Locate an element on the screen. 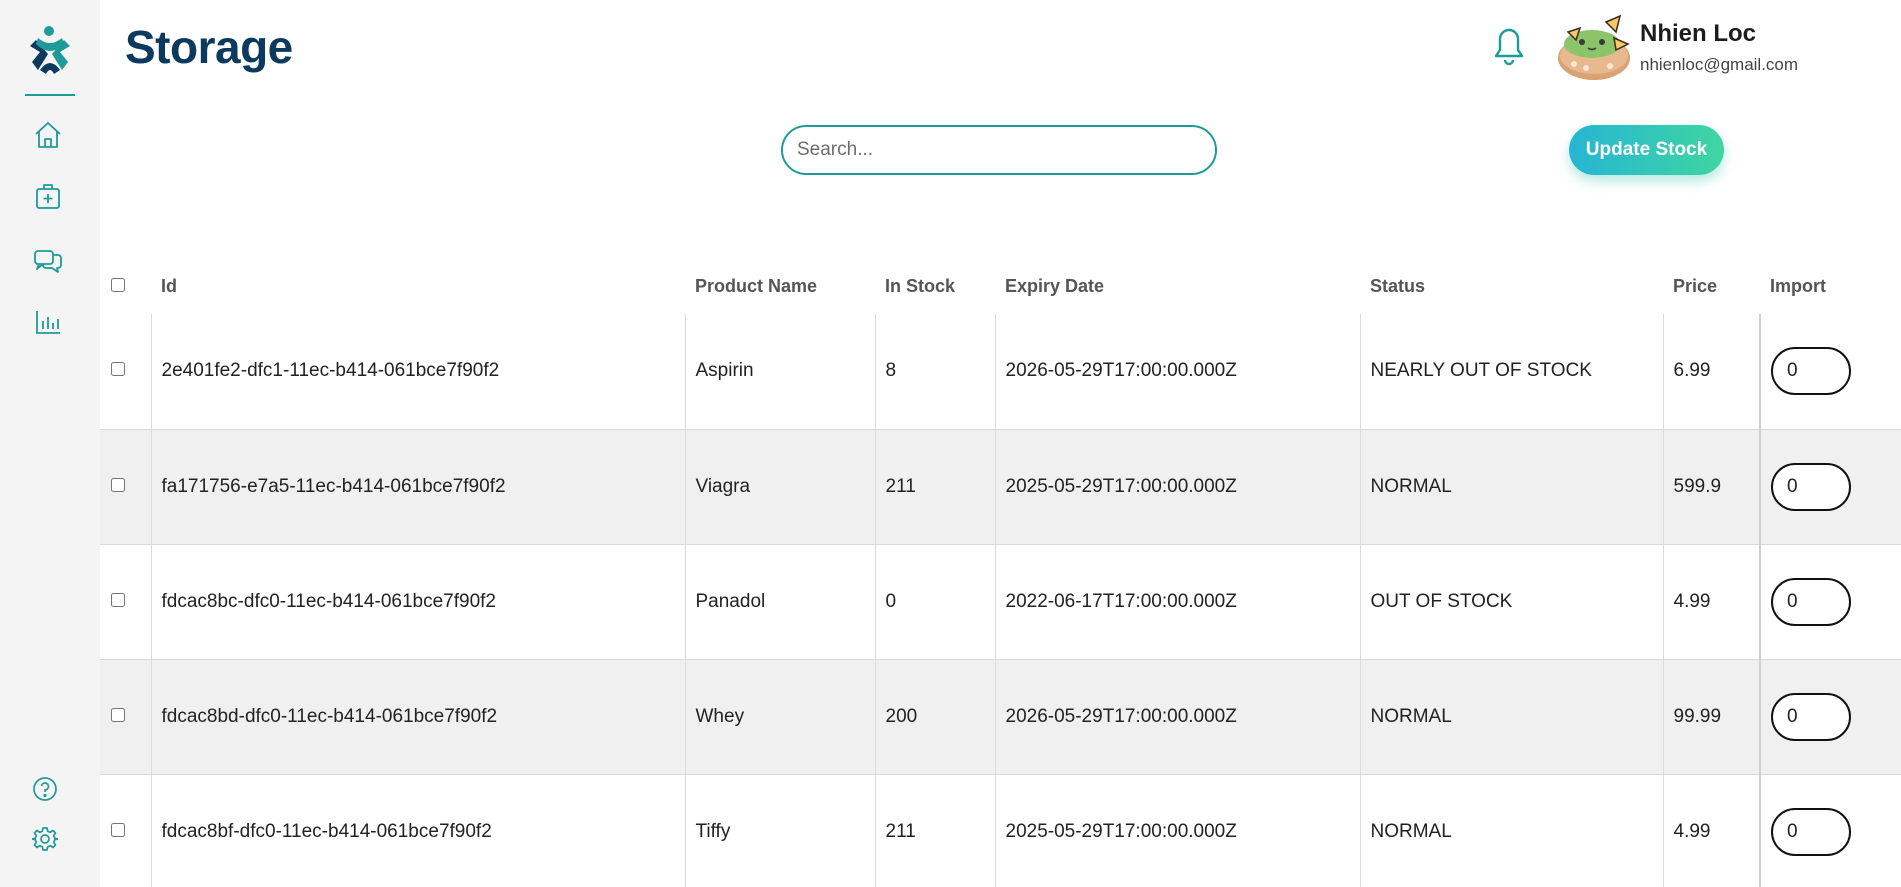 The height and width of the screenshot is (887, 1901). sidebar-item-reports is located at coordinates (48, 322).